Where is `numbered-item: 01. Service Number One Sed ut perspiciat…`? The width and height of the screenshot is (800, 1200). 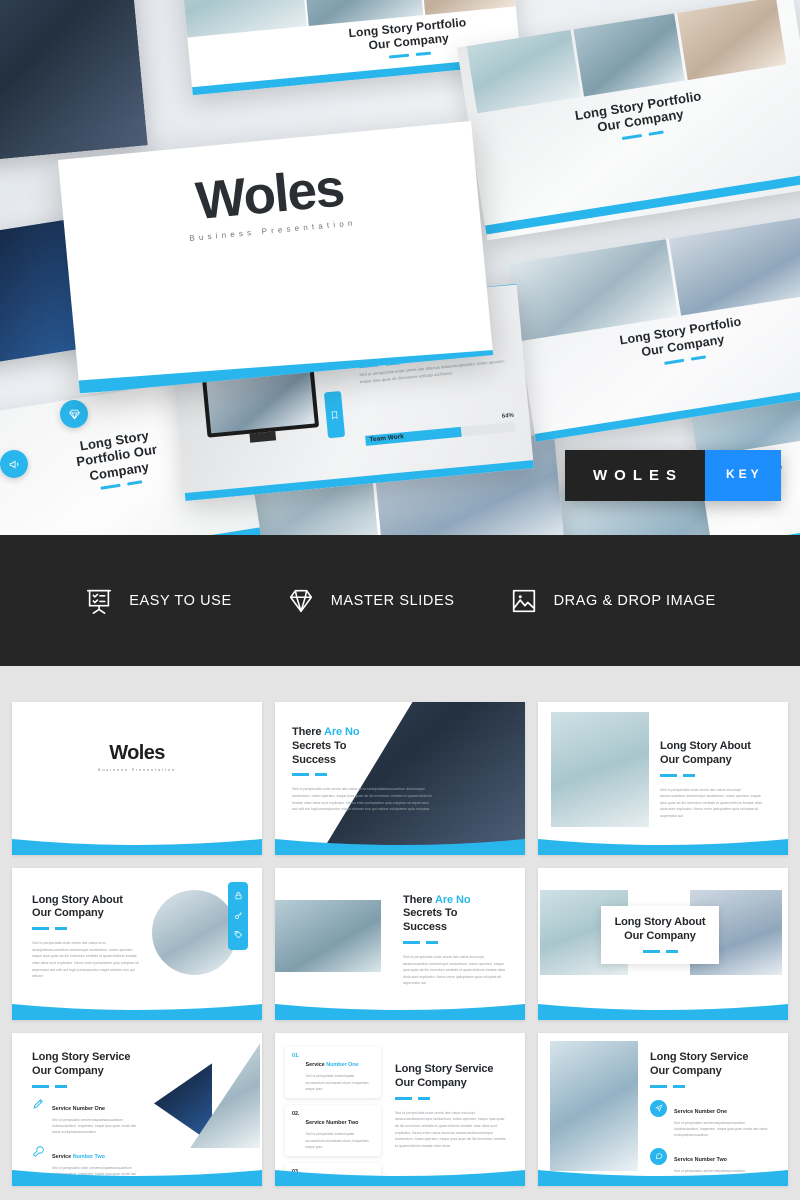
numbered-item: 01. Service Number One Sed ut perspiciat… is located at coordinates (333, 1073).